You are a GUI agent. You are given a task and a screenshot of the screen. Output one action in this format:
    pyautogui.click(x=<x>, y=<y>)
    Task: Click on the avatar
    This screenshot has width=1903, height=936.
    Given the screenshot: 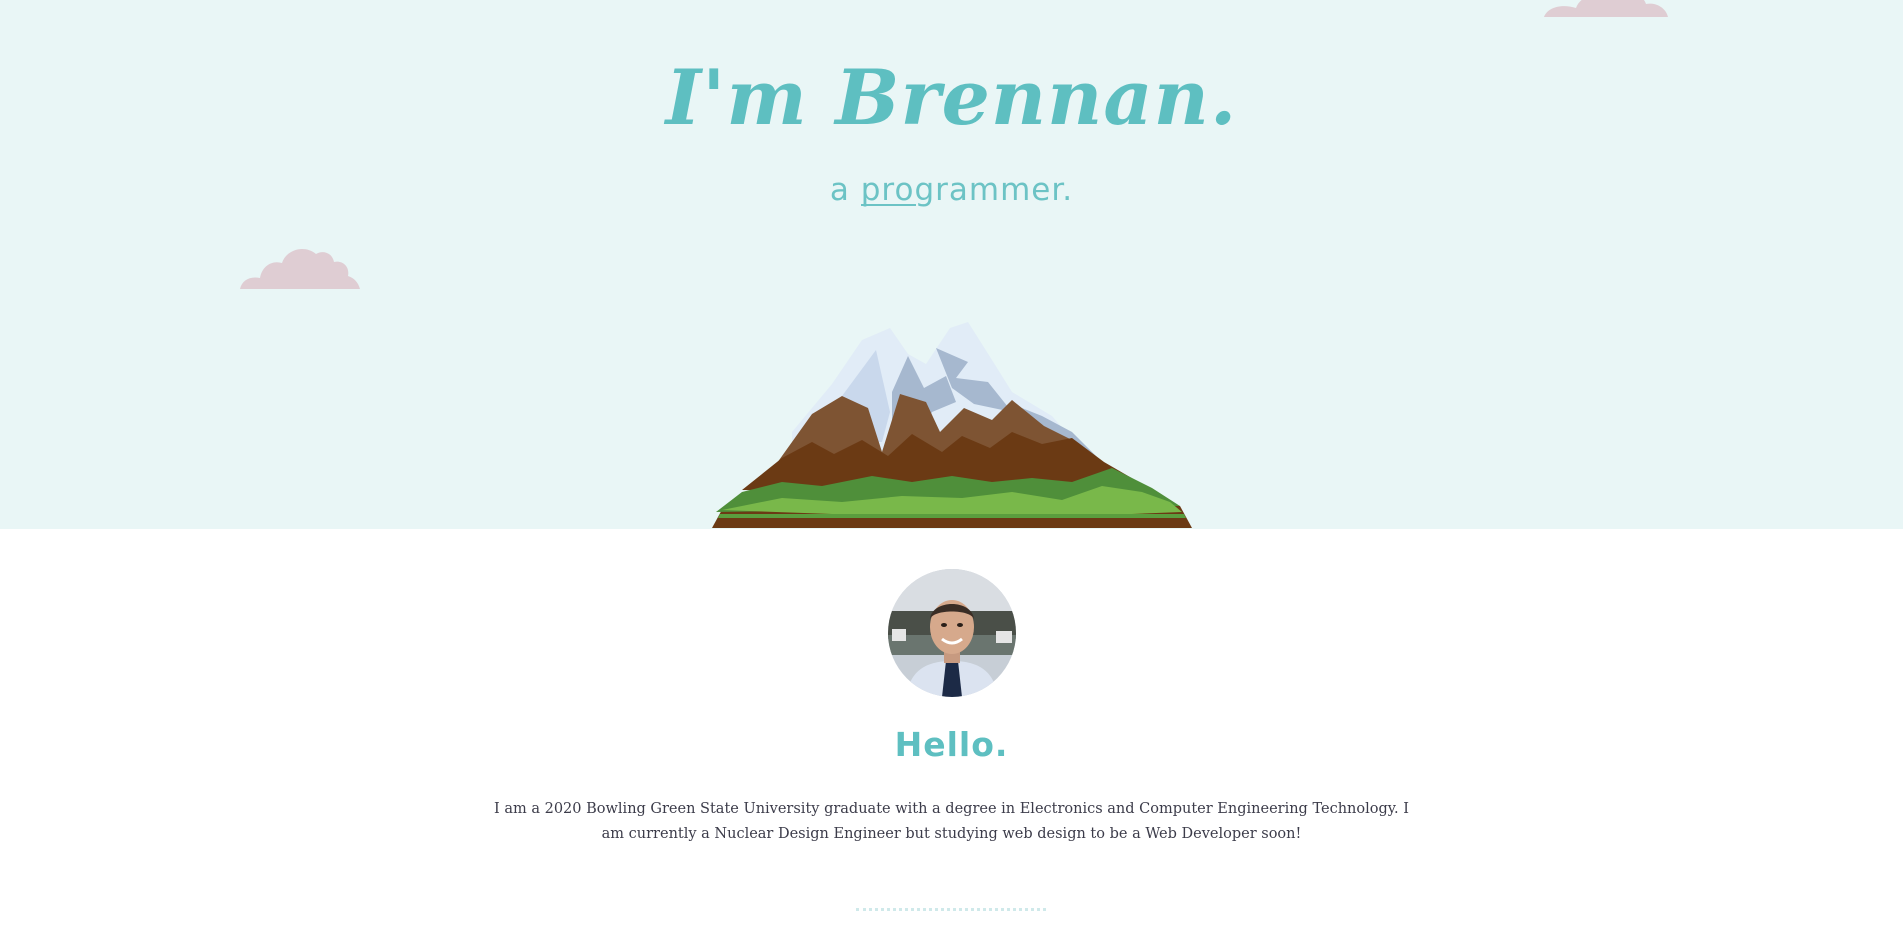 What is the action you would take?
    pyautogui.click(x=952, y=633)
    